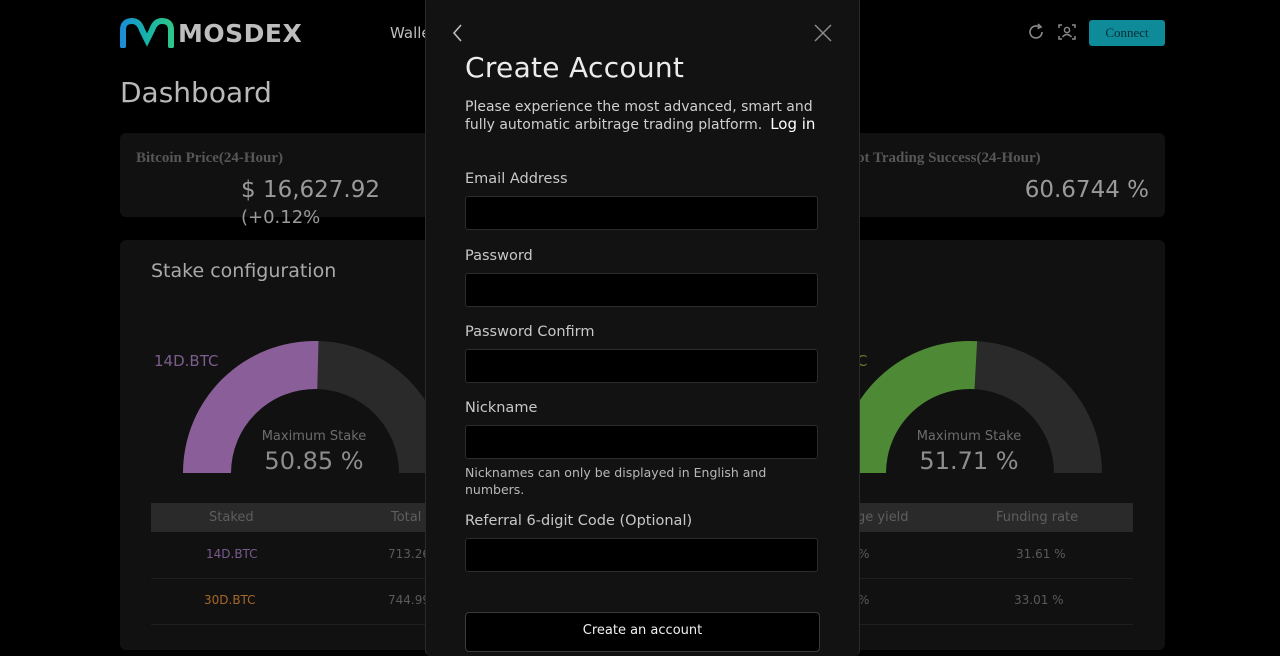 The image size is (1280, 656). Describe the element at coordinates (579, 521) in the screenshot. I see `referral-label: Referral 6-digit Code (Optional)` at that location.